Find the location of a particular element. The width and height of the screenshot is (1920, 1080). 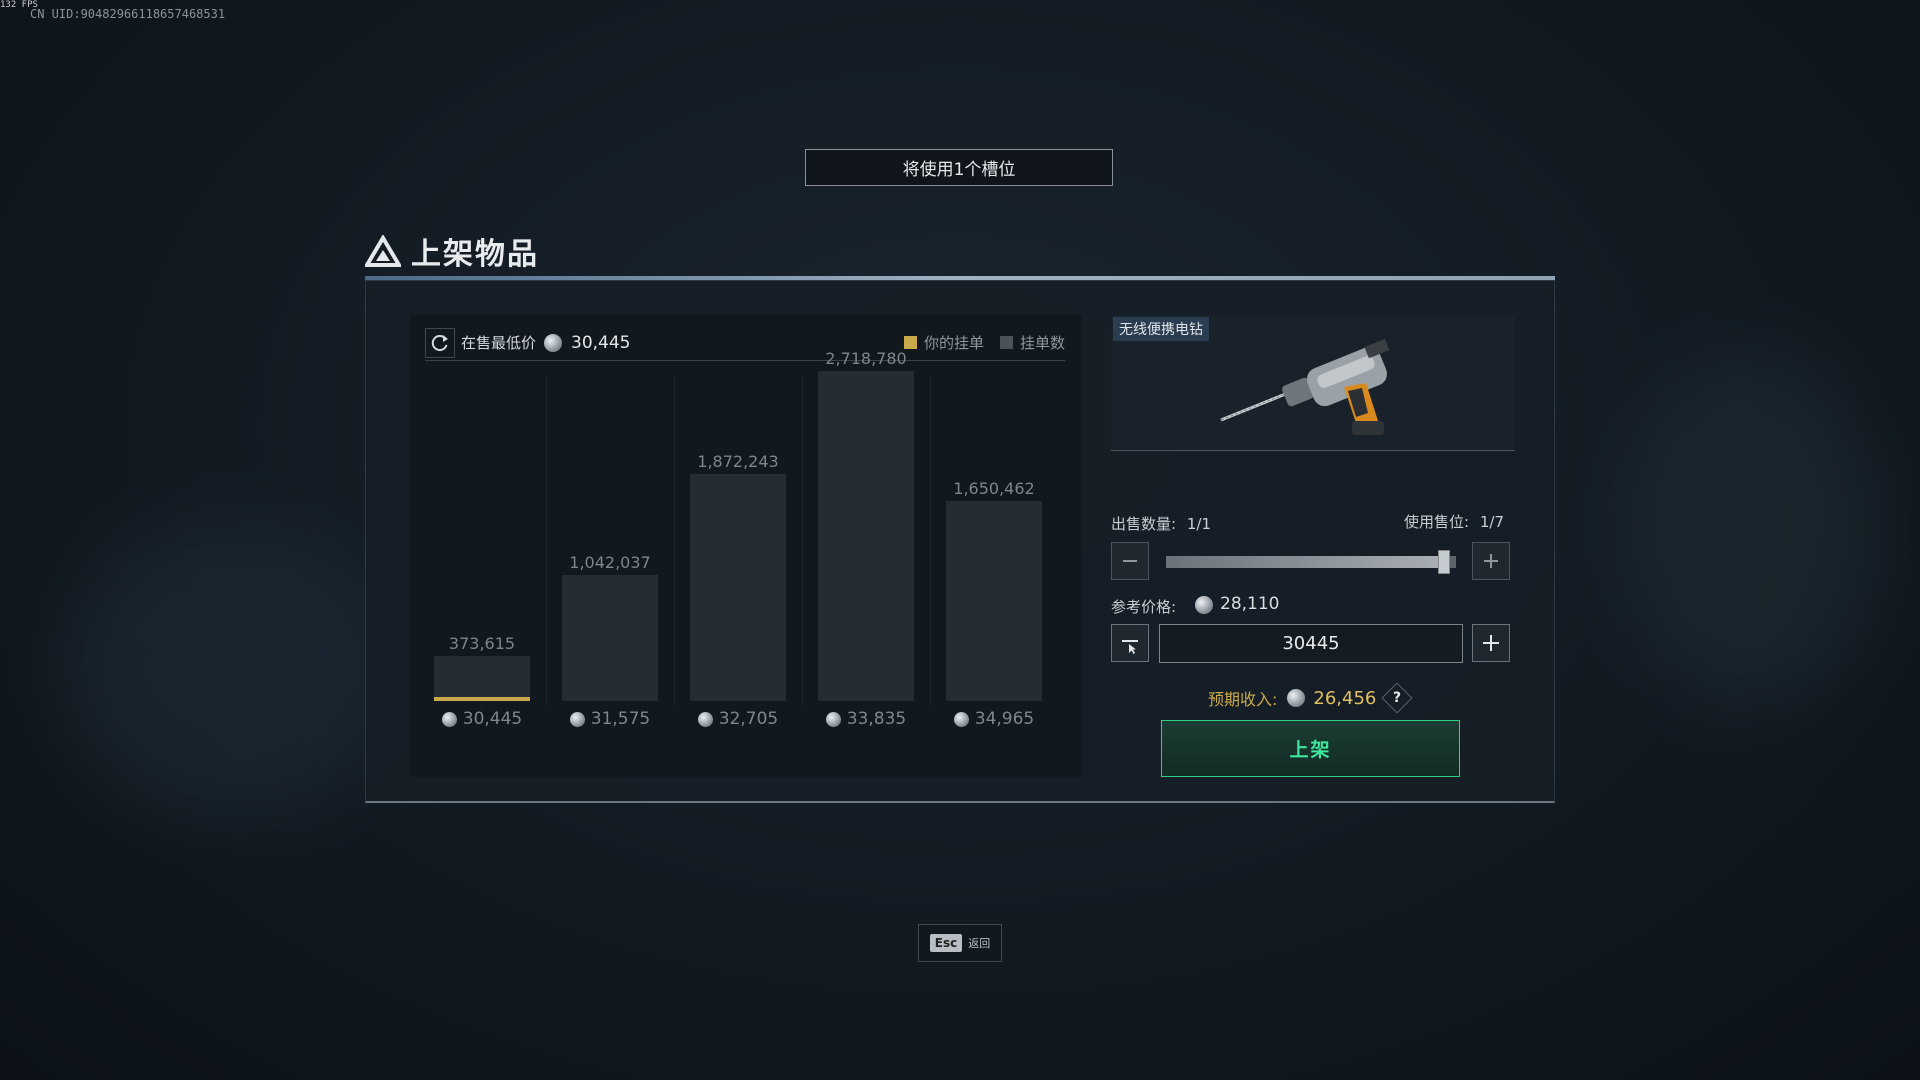

item-preview: 无线便携电钻 is located at coordinates (1313, 383).